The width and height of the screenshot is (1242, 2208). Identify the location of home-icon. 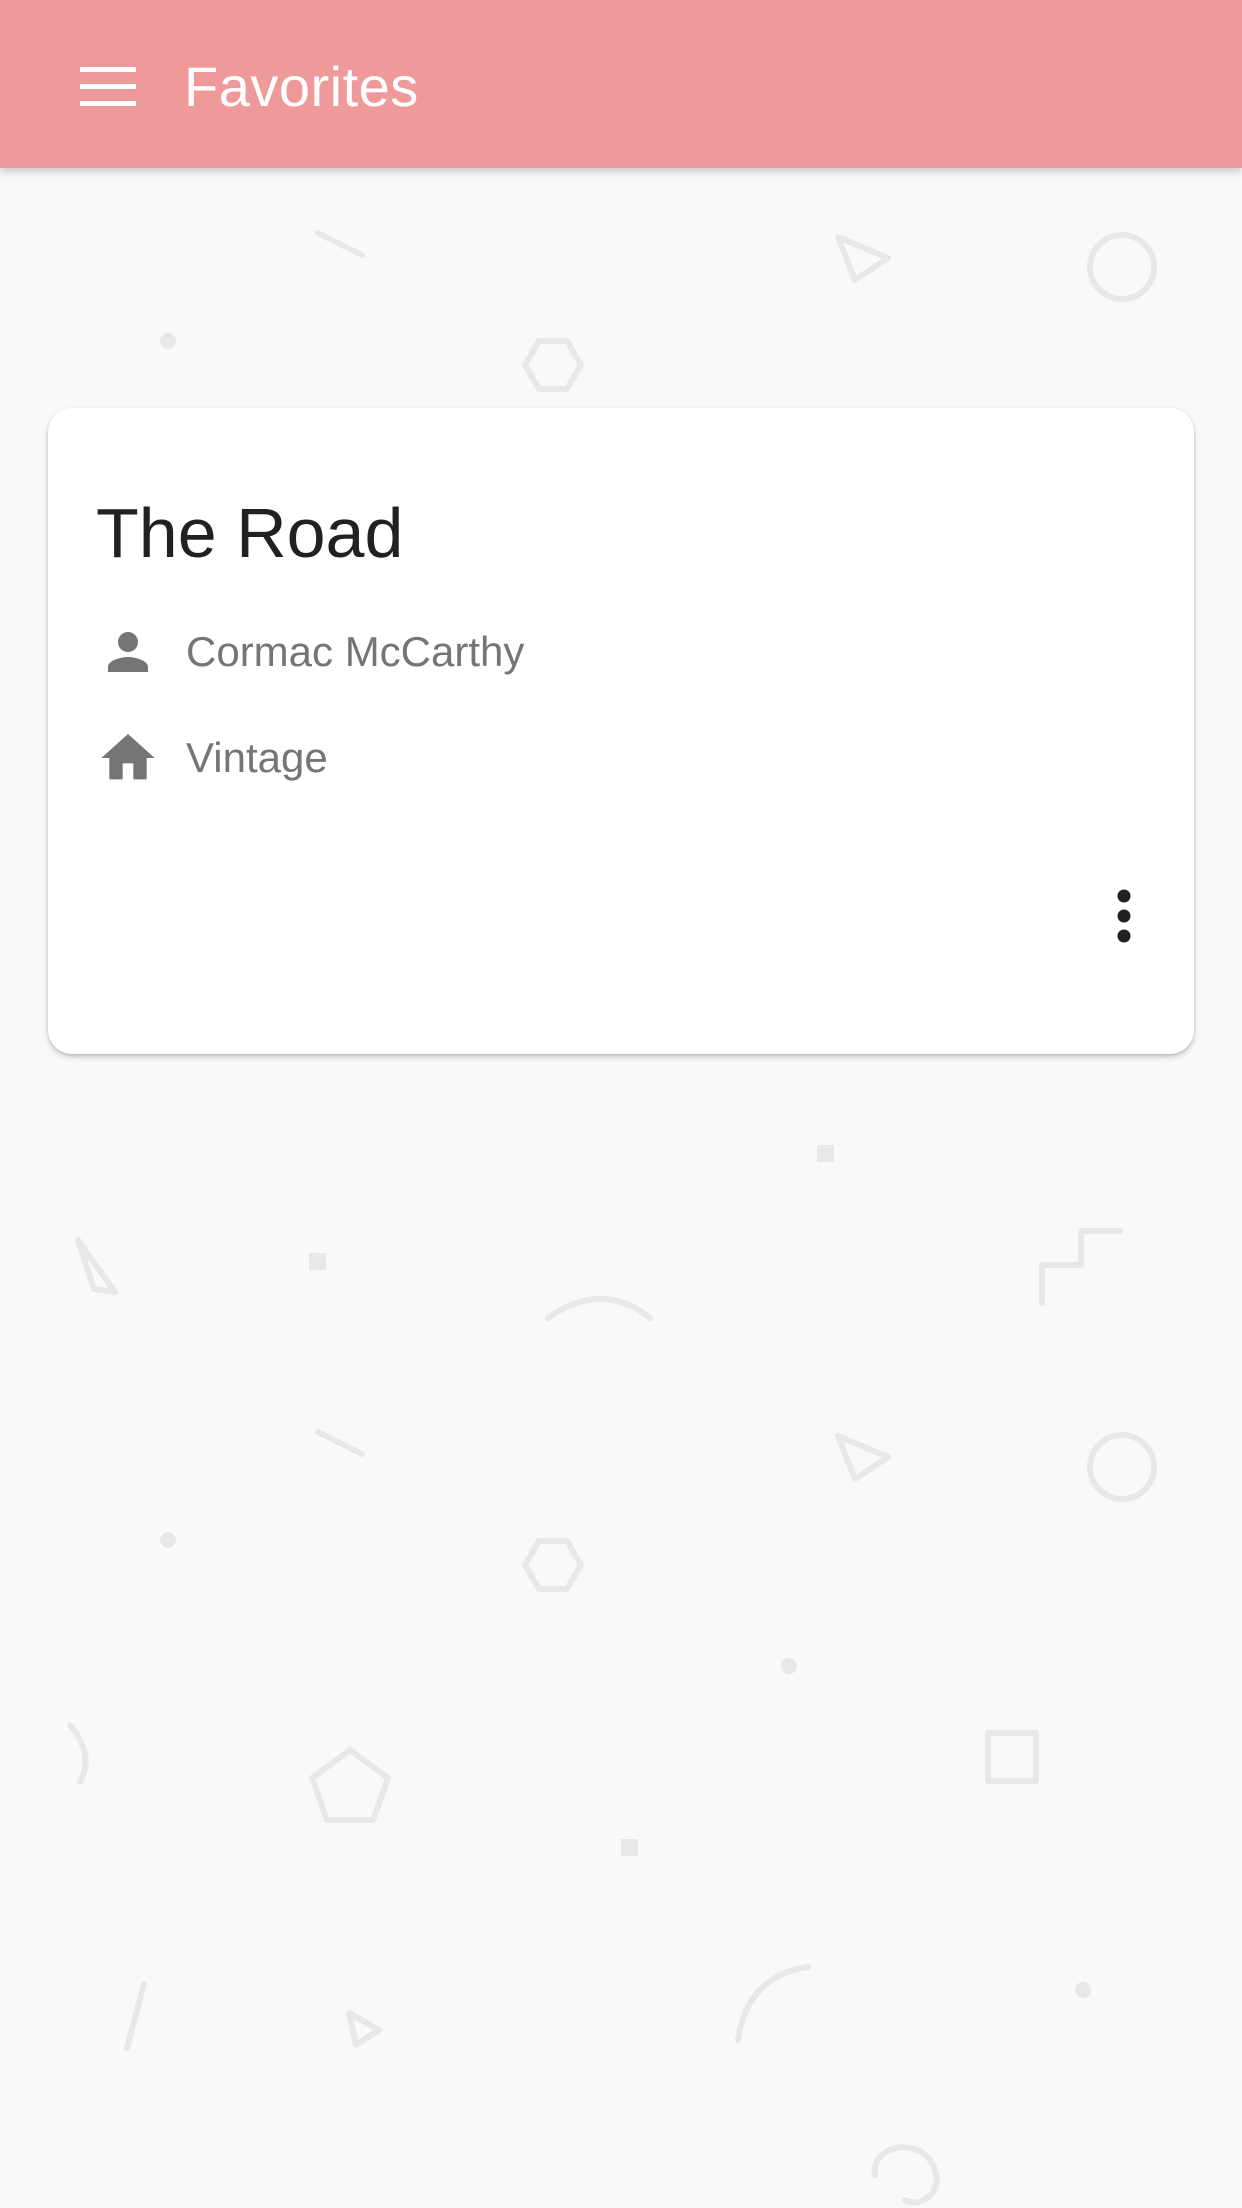
(128, 758).